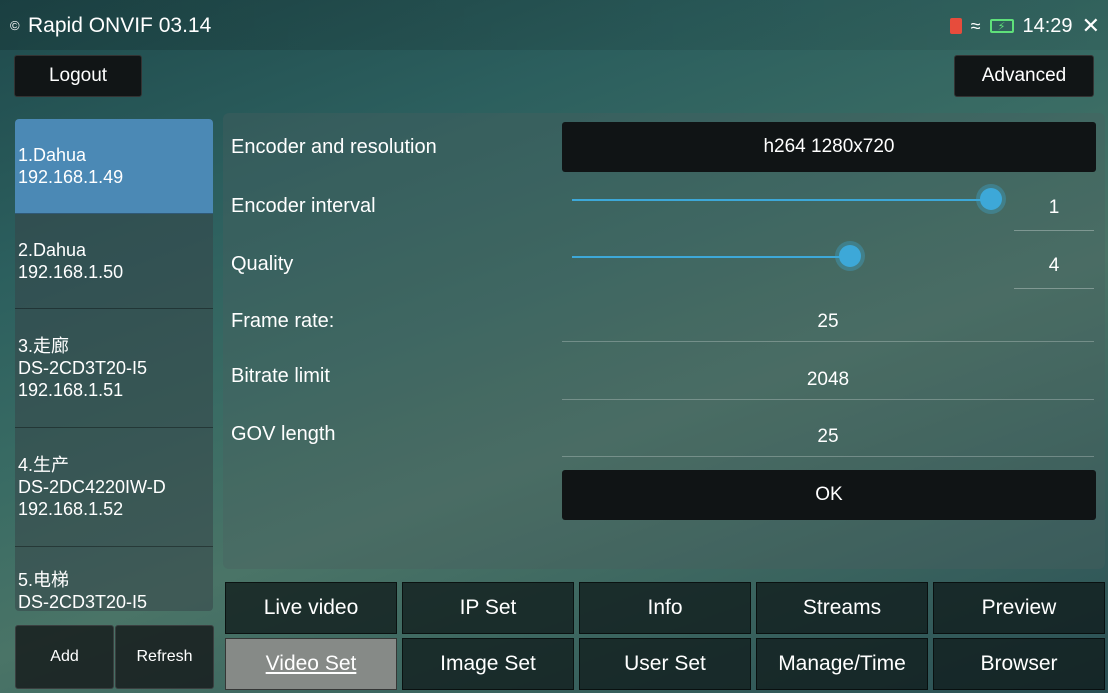  What do you see at coordinates (665, 664) in the screenshot?
I see `tab-user-set: User Set` at bounding box center [665, 664].